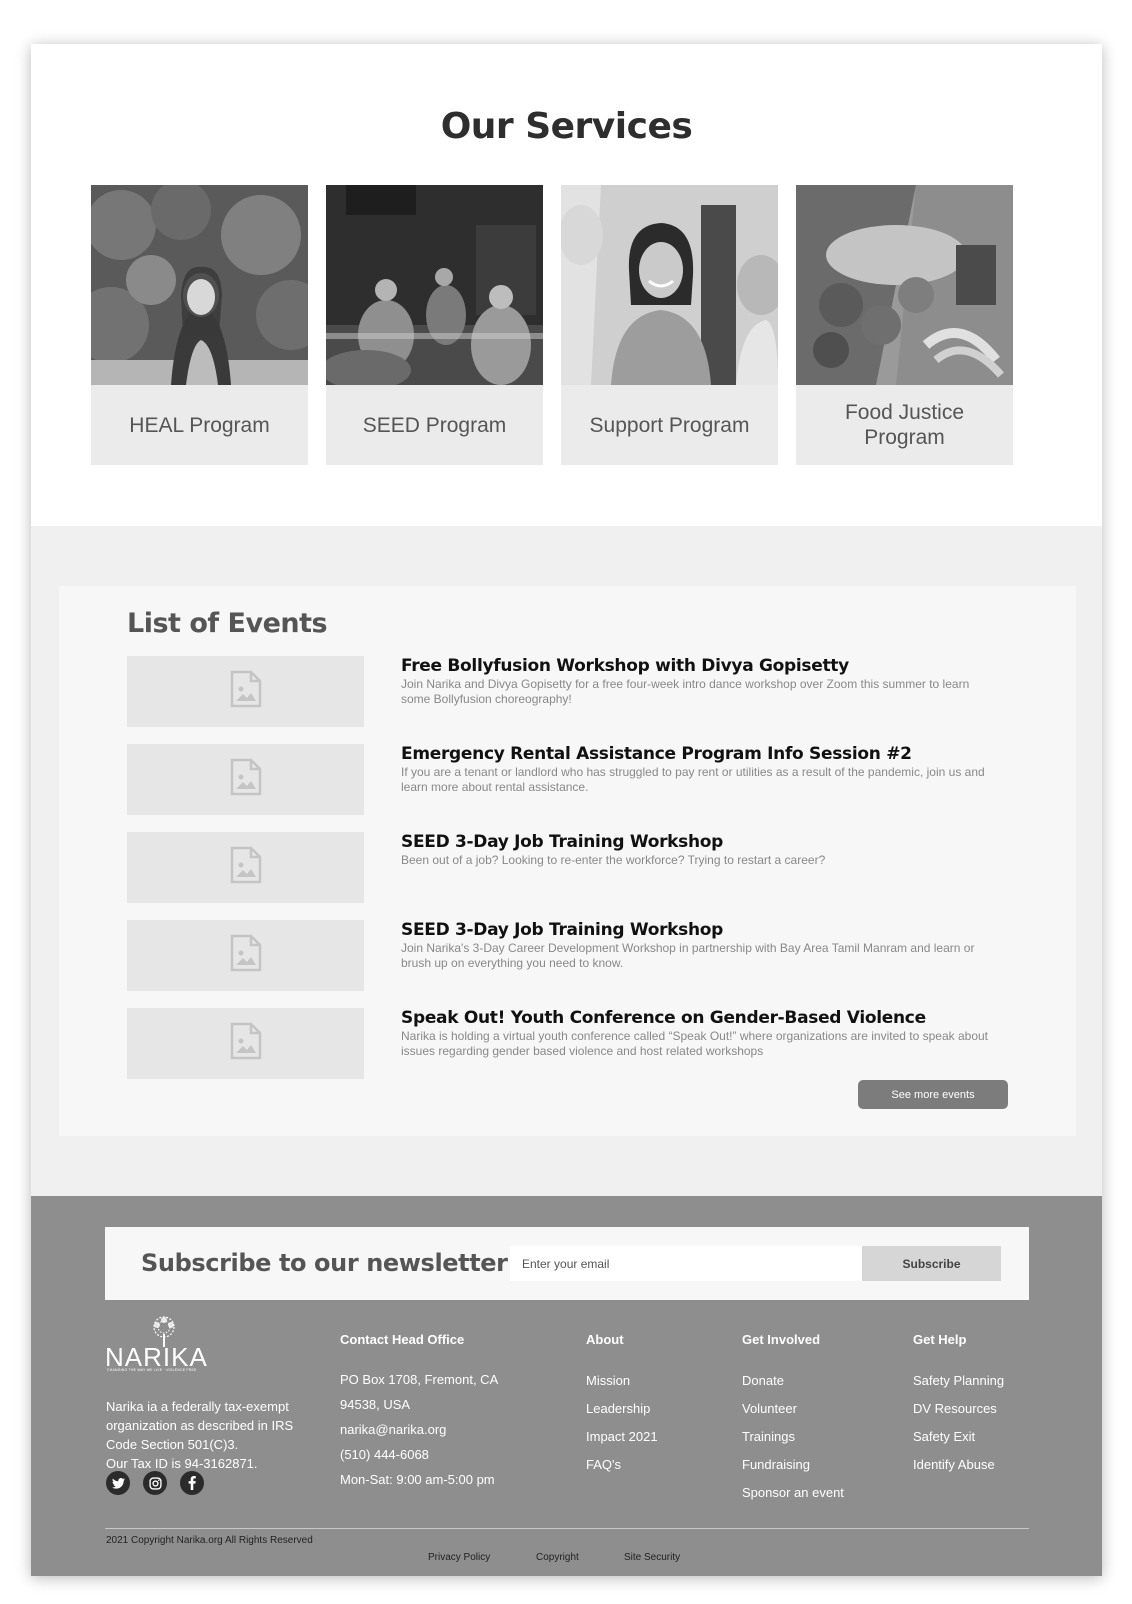 The image size is (1132, 1604). What do you see at coordinates (622, 1437) in the screenshot?
I see `footer-link-impact: Impact 2021` at bounding box center [622, 1437].